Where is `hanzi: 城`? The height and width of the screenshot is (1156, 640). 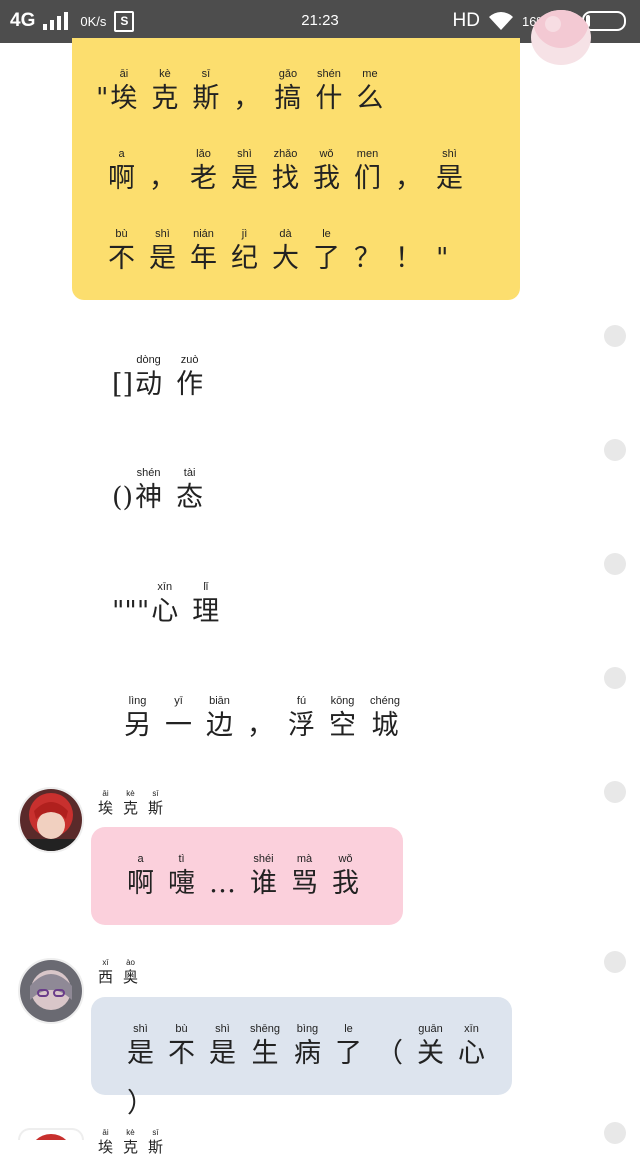
hanzi: 城 is located at coordinates (385, 725).